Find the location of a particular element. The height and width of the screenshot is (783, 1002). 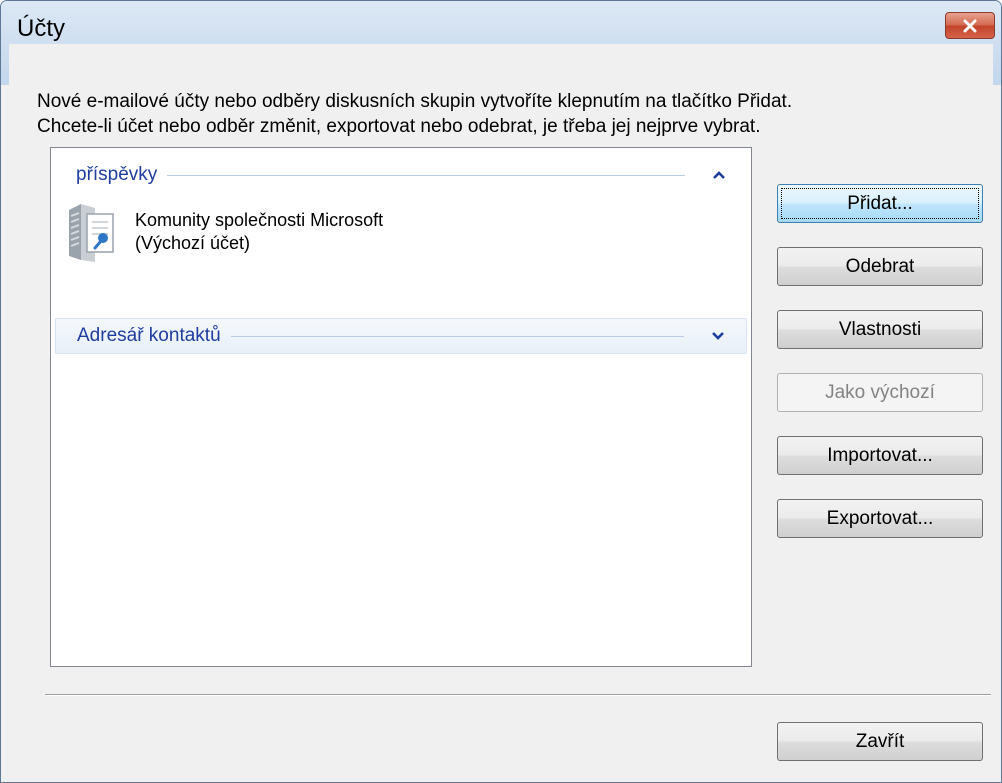

chevron-down-icon is located at coordinates (718, 336).